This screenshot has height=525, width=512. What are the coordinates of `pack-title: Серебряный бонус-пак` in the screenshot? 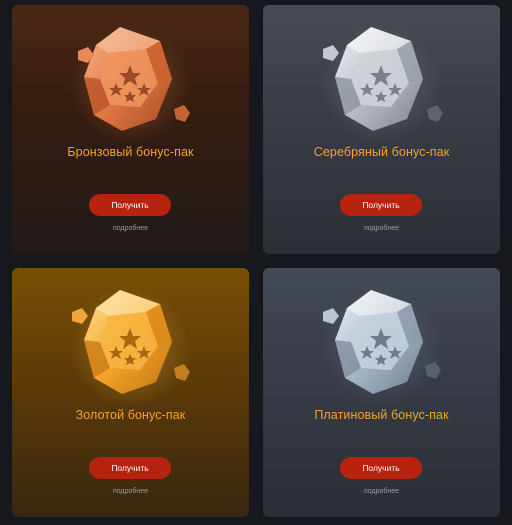 It's located at (381, 152).